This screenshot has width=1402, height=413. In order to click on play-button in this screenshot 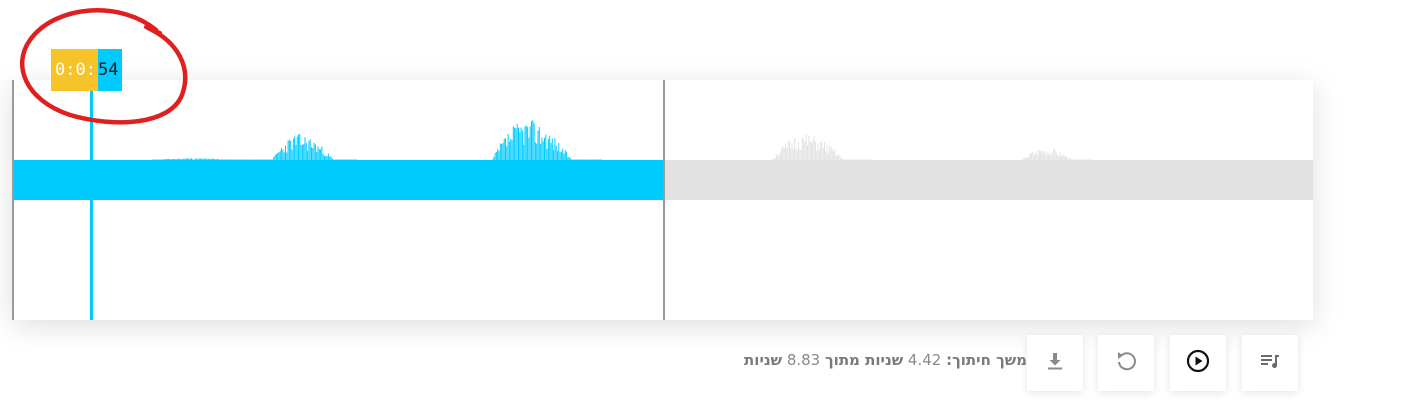, I will do `click(1198, 363)`.